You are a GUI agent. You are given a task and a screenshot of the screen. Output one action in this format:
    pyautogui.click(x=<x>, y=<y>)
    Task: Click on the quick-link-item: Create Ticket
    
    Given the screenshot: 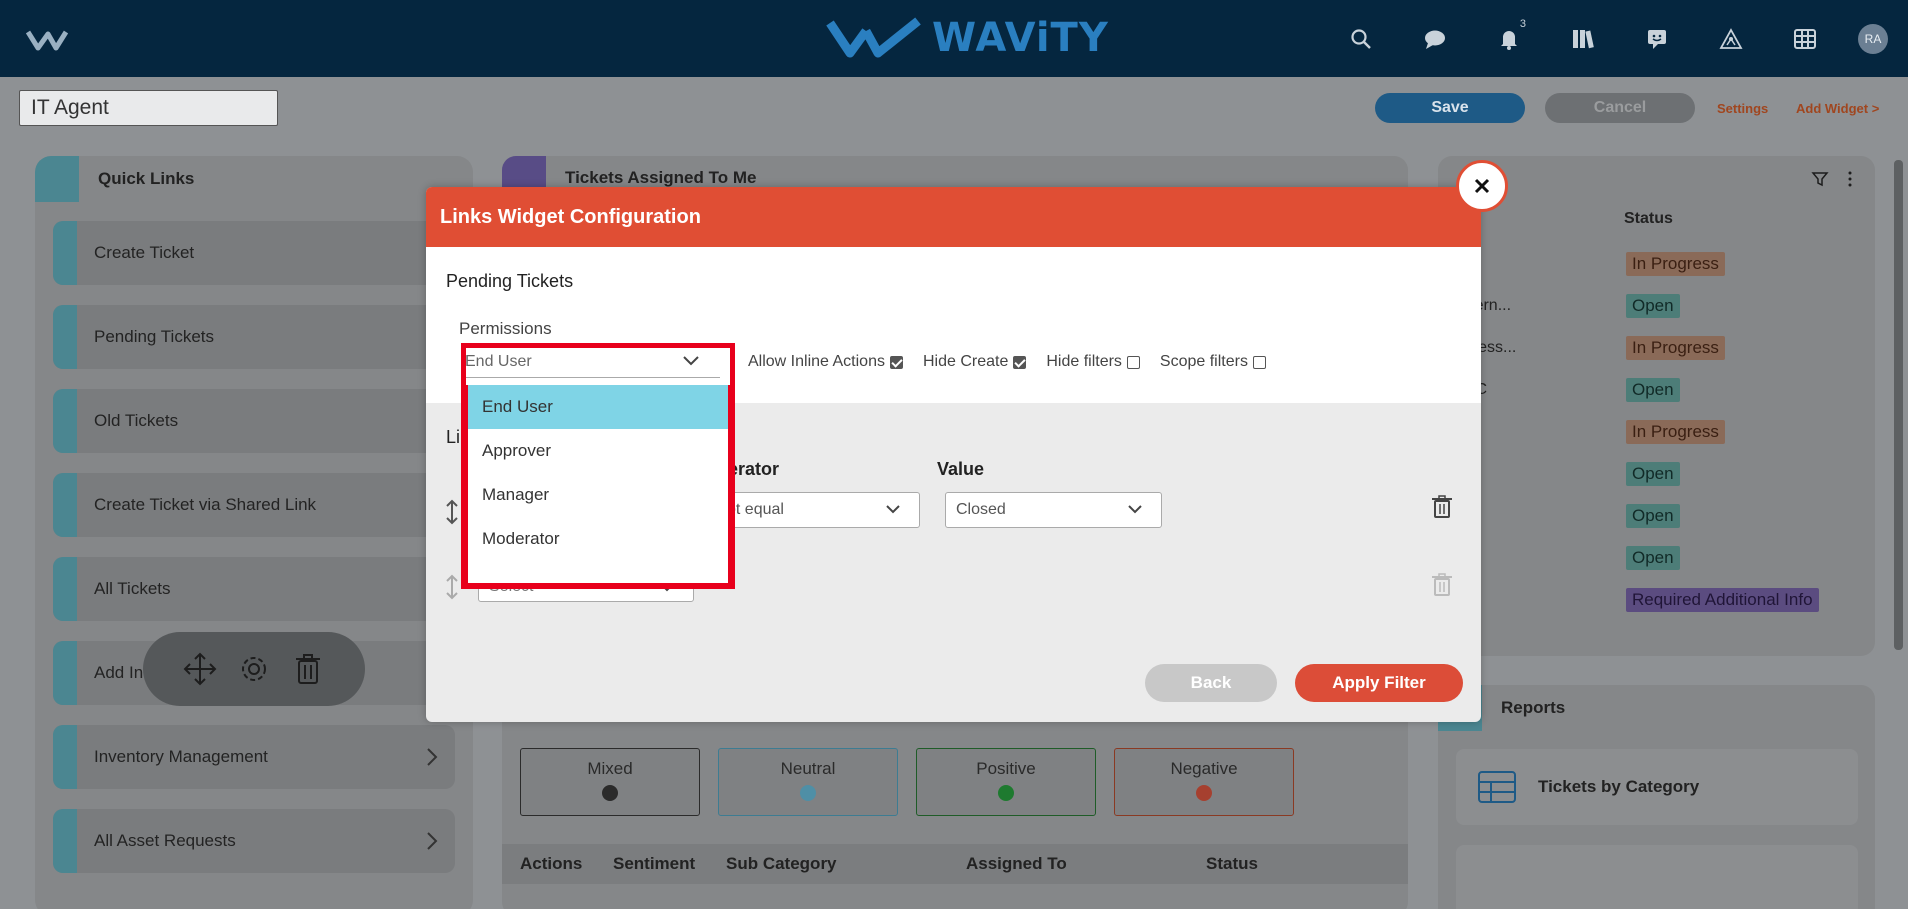 What is the action you would take?
    pyautogui.click(x=254, y=253)
    